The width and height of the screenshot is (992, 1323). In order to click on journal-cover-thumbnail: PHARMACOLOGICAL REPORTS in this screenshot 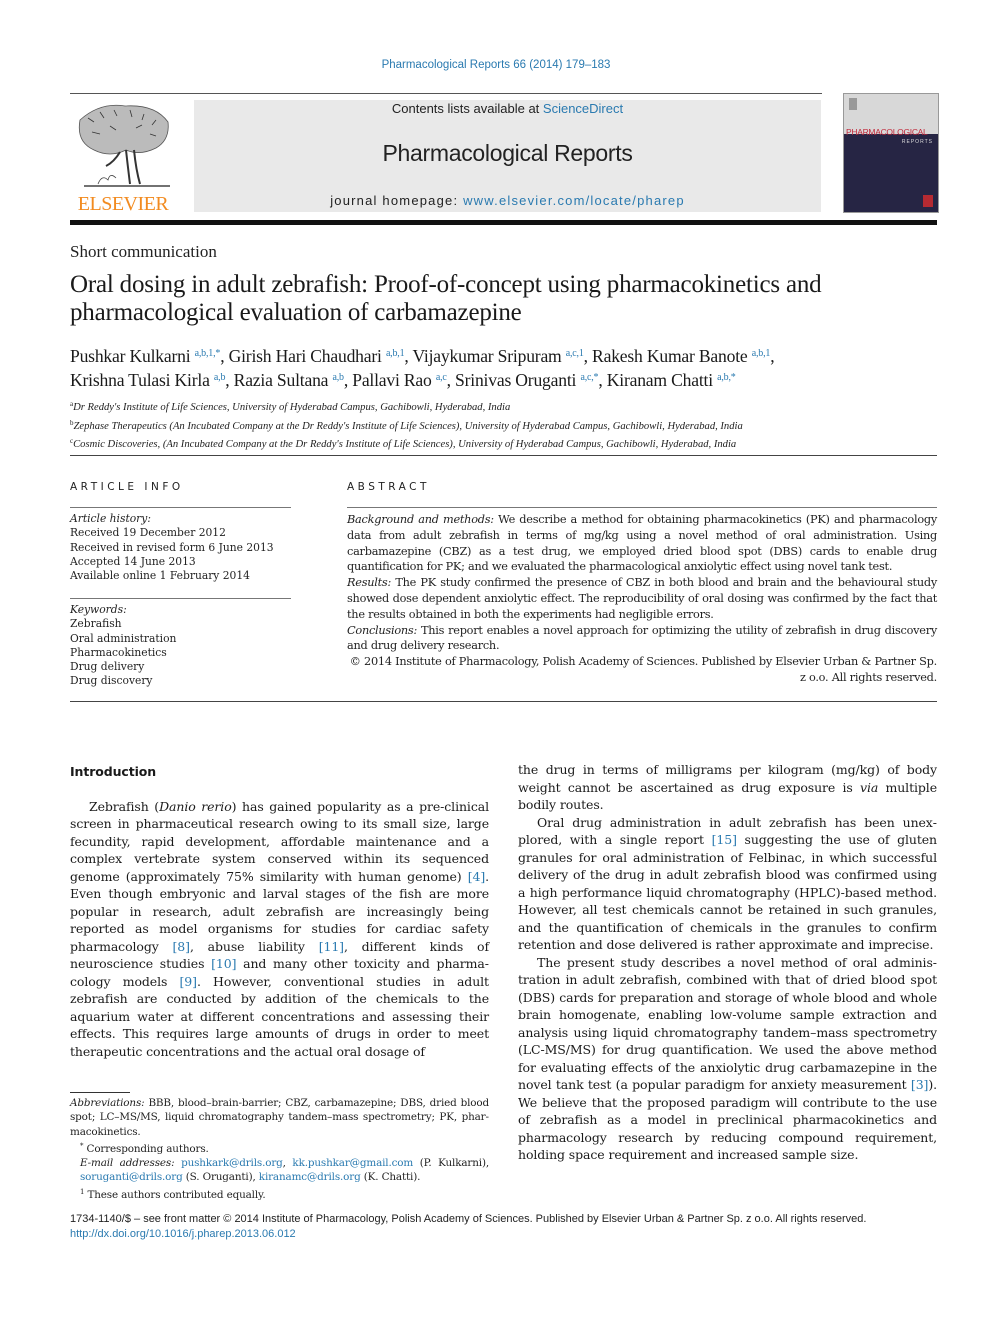, I will do `click(891, 153)`.